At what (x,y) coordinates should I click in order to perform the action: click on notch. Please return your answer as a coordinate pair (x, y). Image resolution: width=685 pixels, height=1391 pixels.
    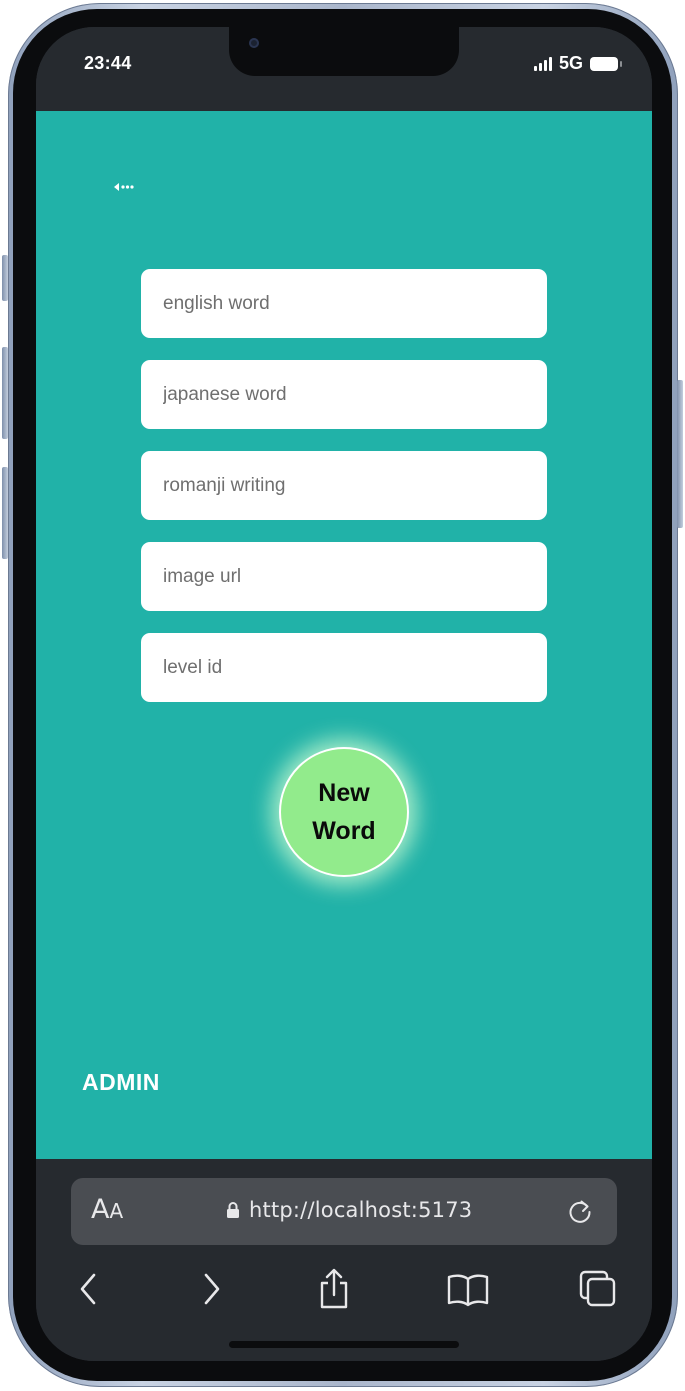
    Looking at the image, I should click on (344, 51).